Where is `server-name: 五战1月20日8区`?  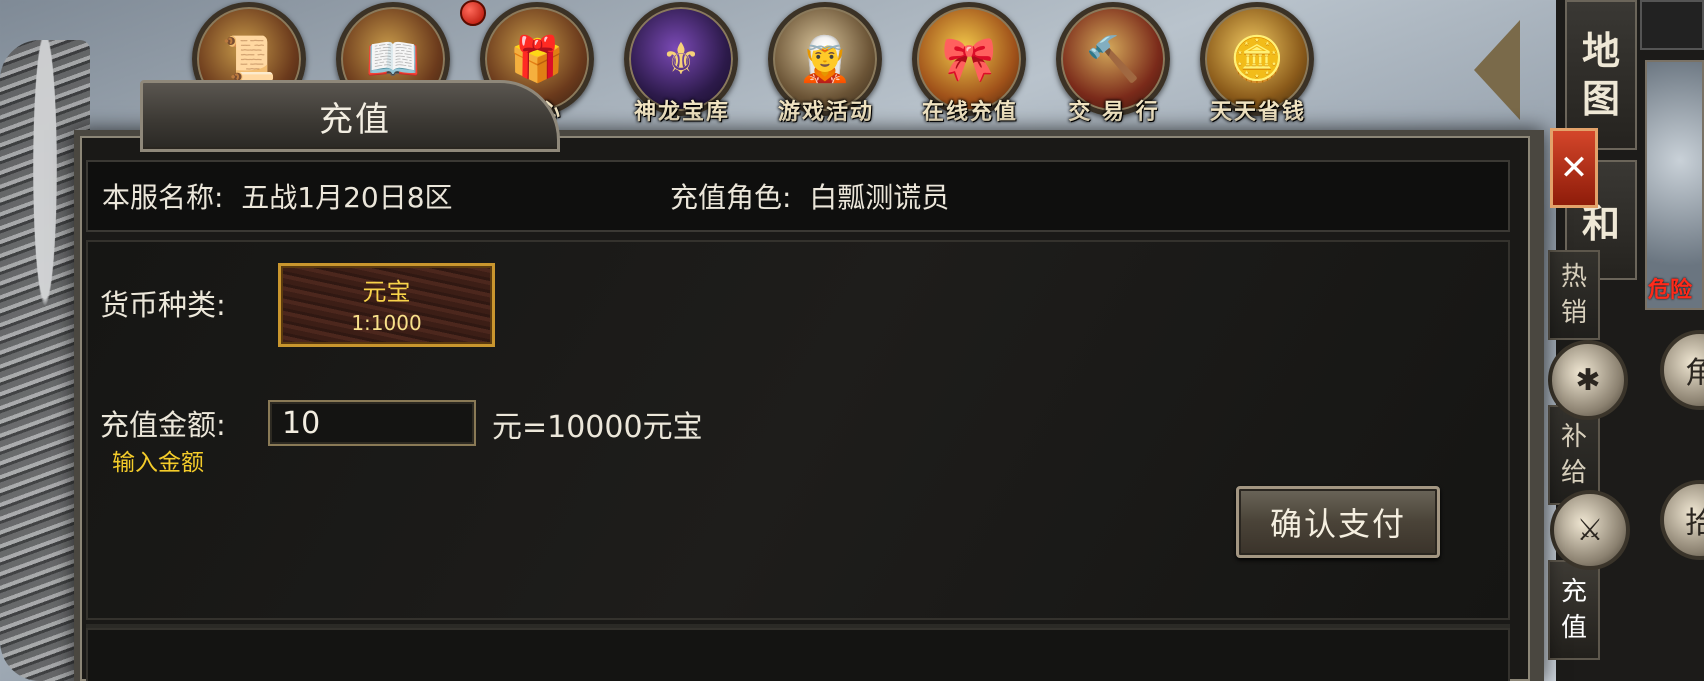 server-name: 五战1月20日8区 is located at coordinates (347, 197).